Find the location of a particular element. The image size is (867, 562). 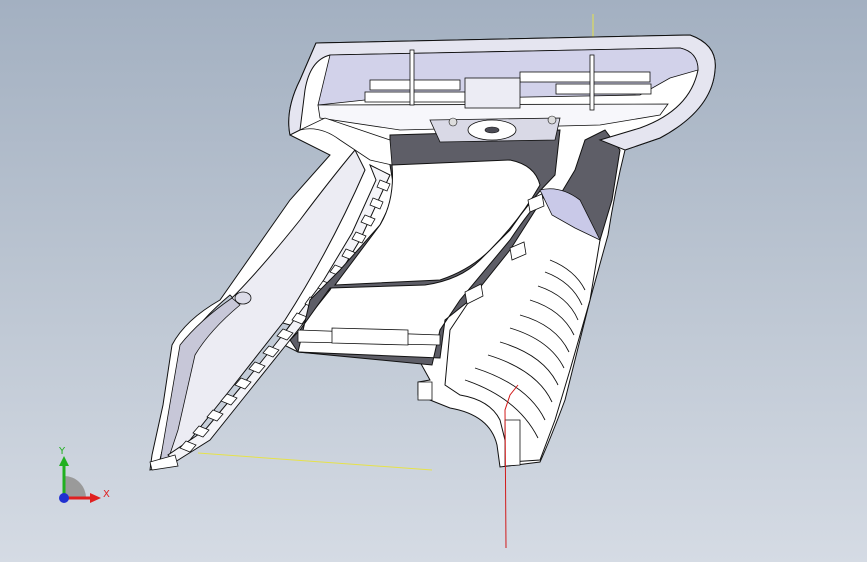

left-boss is located at coordinates (243, 298).